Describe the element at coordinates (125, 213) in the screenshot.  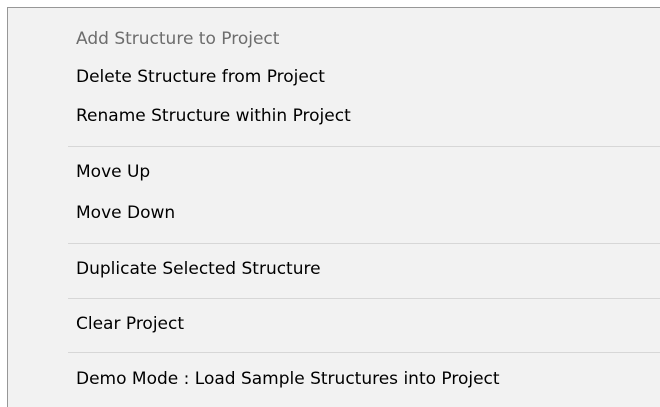
I see `menu-item-move-down: Move Down` at that location.